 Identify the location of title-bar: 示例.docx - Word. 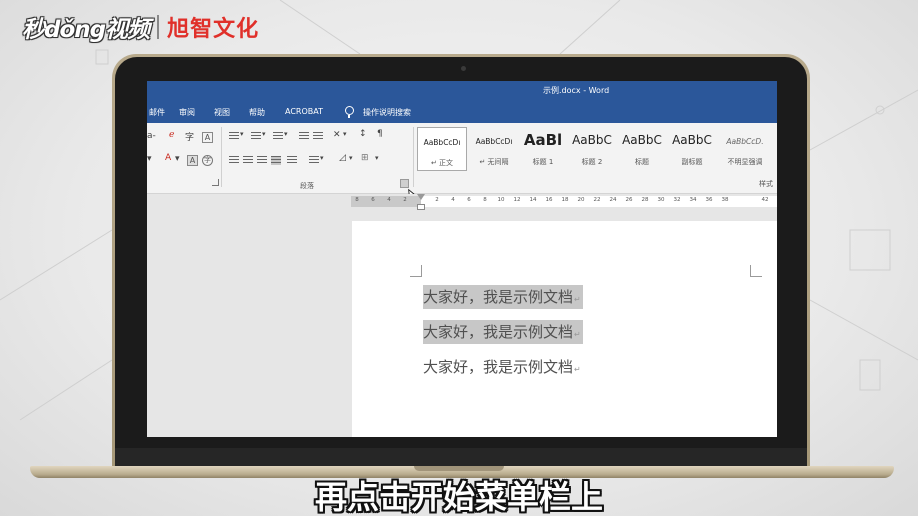
(462, 91).